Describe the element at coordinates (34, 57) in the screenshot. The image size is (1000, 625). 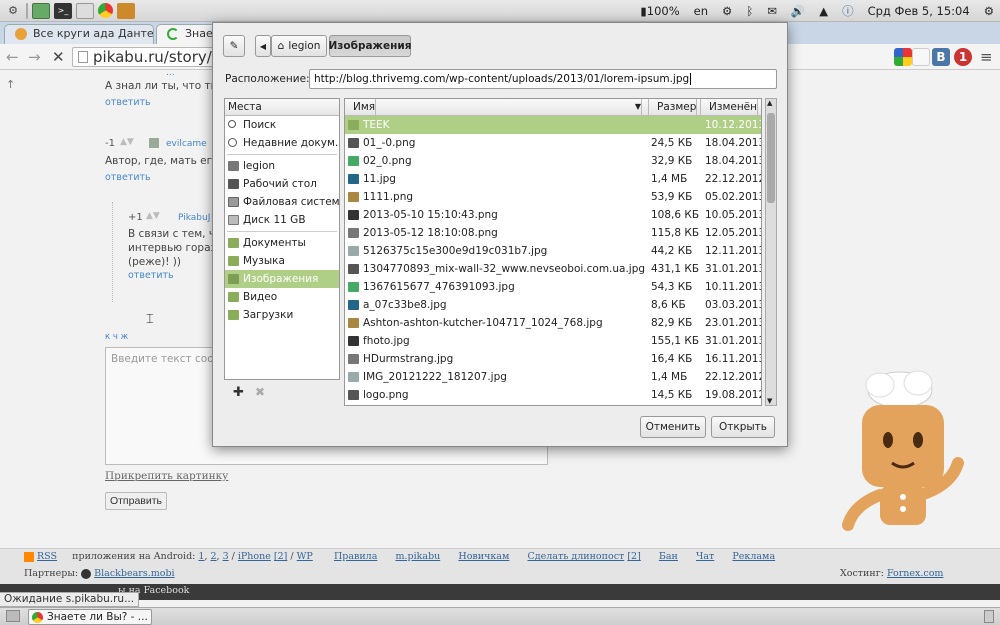
I see `forward-arrow-icon: →` at that location.